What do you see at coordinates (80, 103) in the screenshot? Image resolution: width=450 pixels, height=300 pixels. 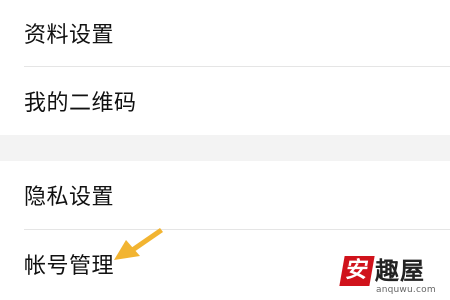 I see `settings-item-label: 我的二维码` at bounding box center [80, 103].